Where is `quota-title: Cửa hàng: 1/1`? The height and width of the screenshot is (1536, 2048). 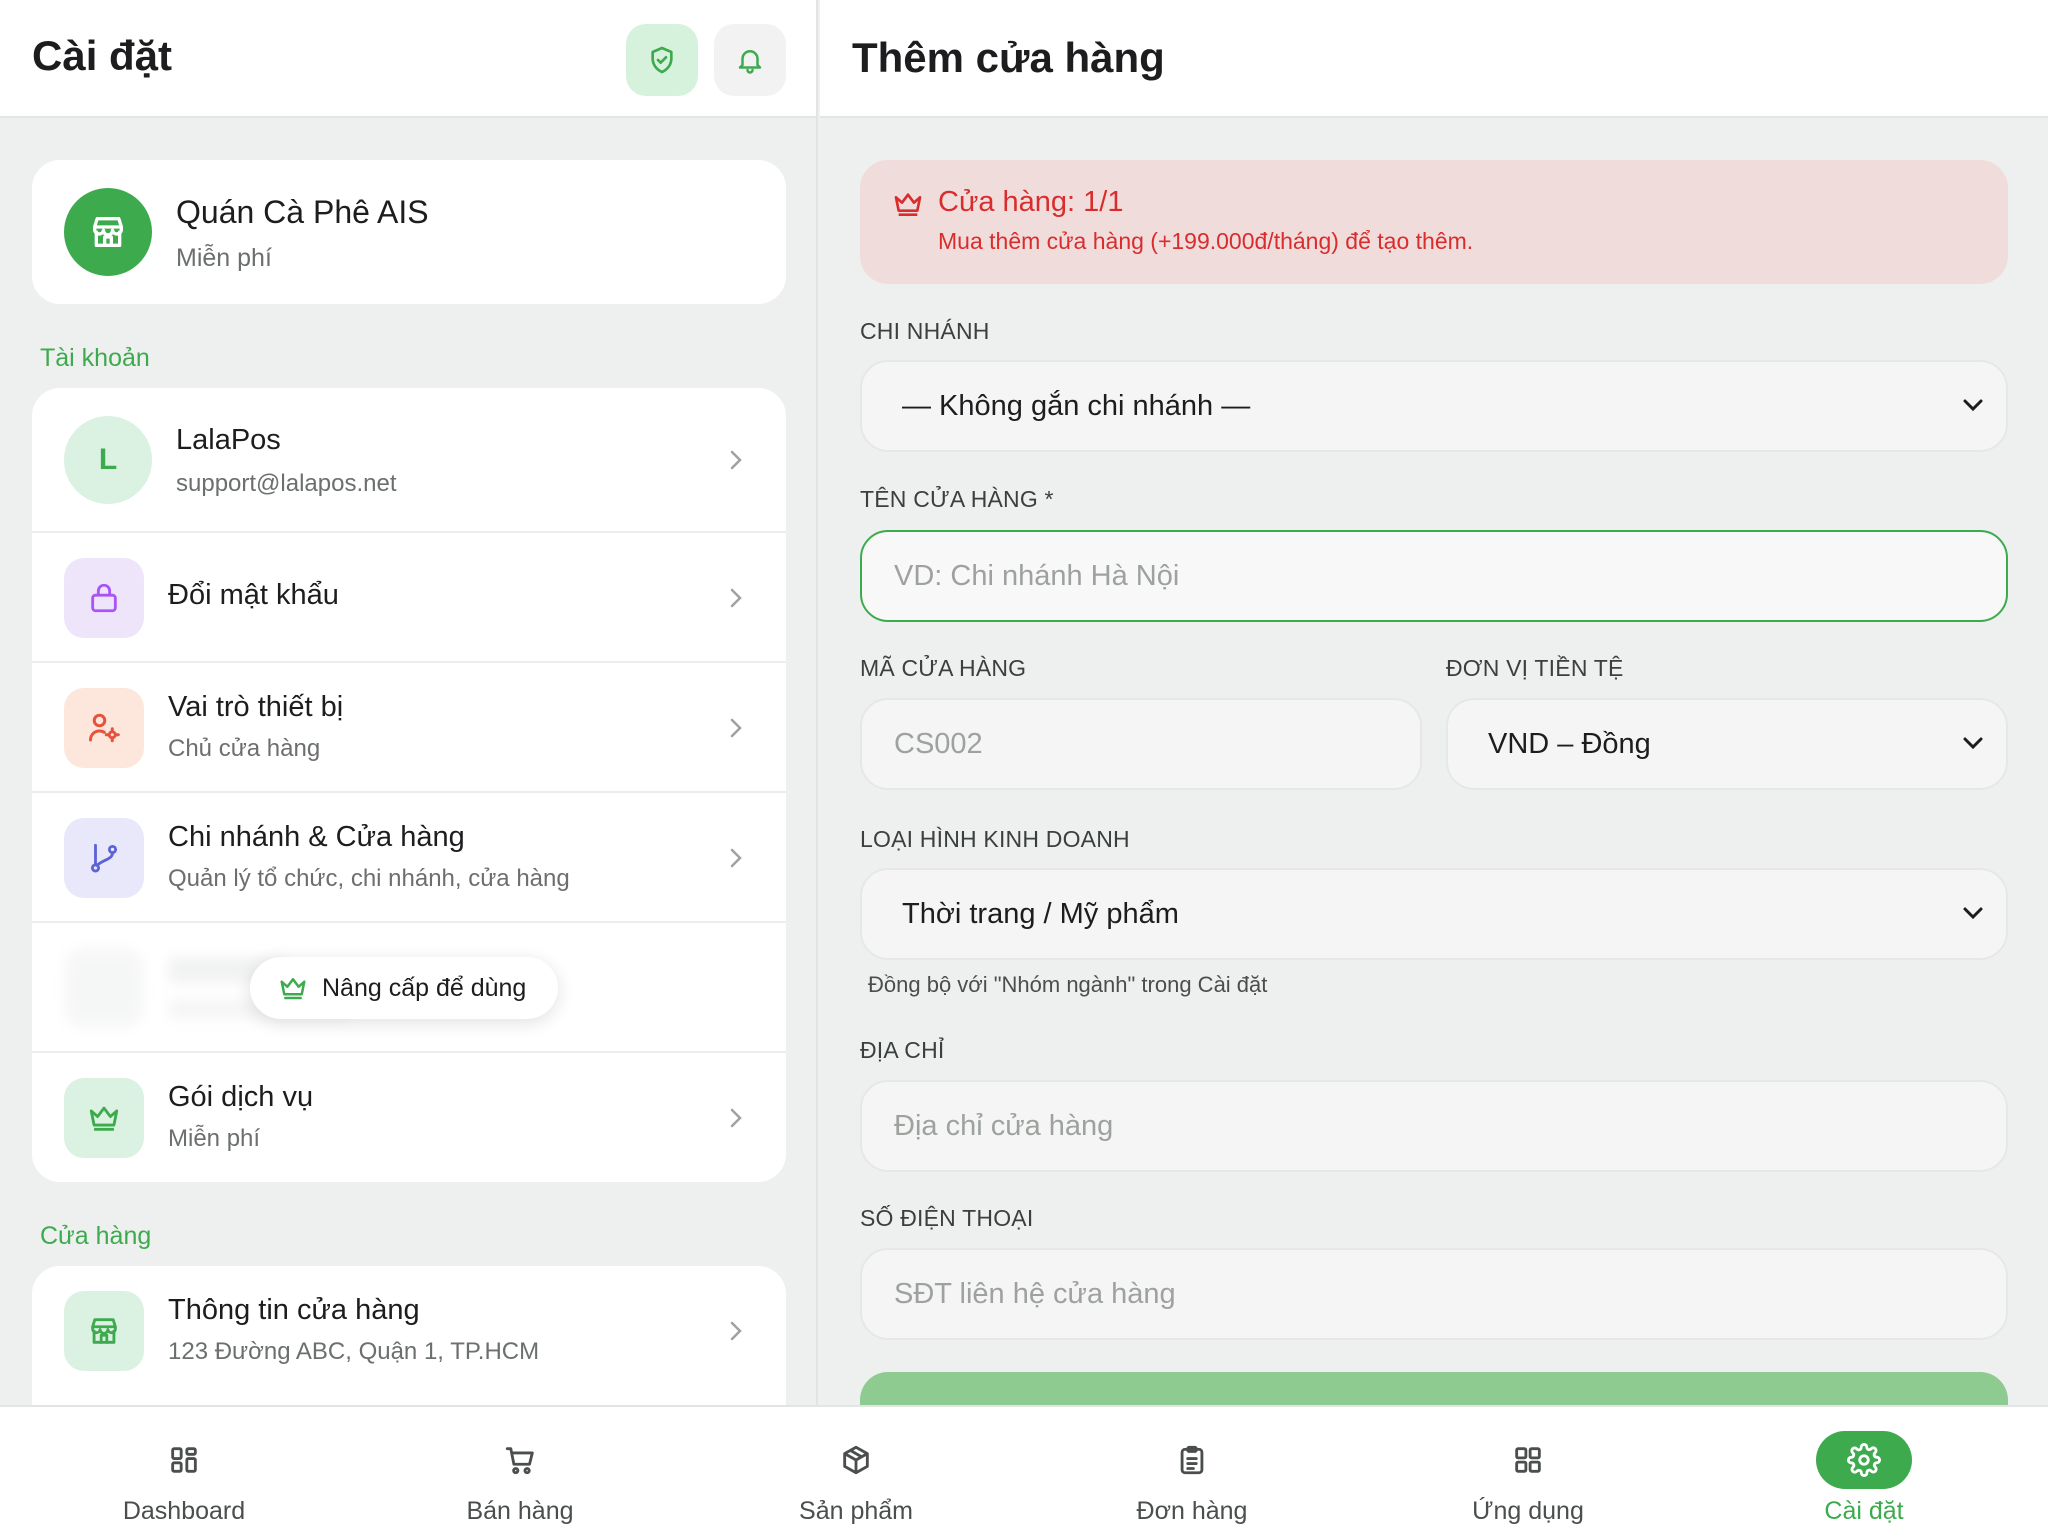 quota-title: Cửa hàng: 1/1 is located at coordinates (1031, 202).